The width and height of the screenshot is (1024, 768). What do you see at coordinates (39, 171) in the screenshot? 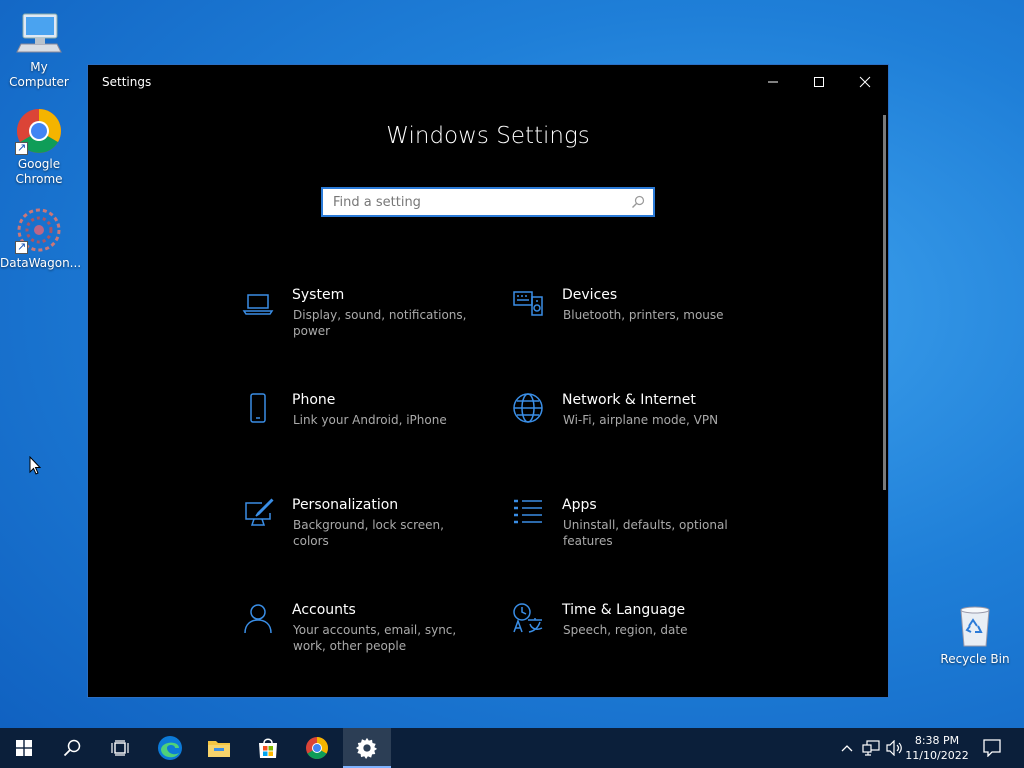
I see `desktop-icon-label: Google Chrome` at bounding box center [39, 171].